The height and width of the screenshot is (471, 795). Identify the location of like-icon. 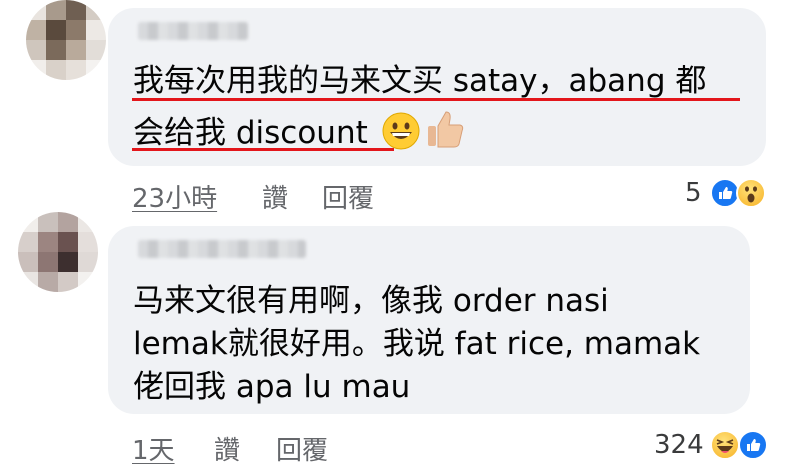
(753, 445).